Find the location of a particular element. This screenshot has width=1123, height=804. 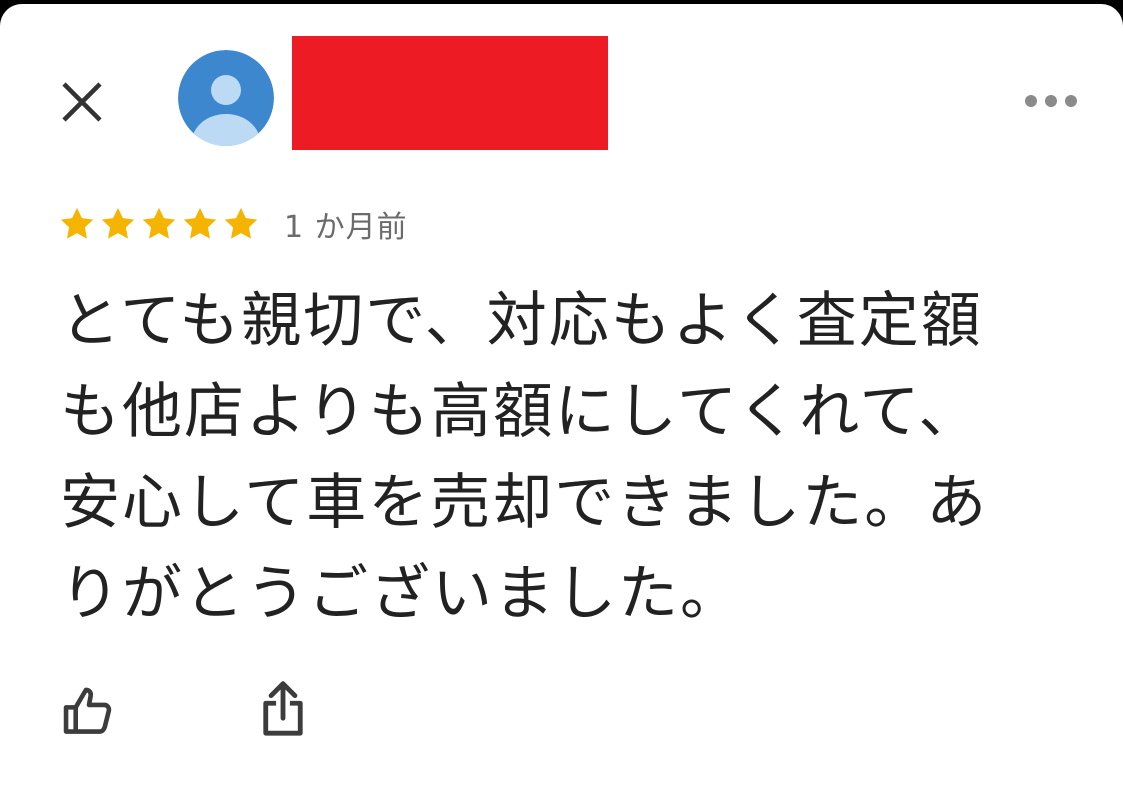

close-icon is located at coordinates (82, 102).